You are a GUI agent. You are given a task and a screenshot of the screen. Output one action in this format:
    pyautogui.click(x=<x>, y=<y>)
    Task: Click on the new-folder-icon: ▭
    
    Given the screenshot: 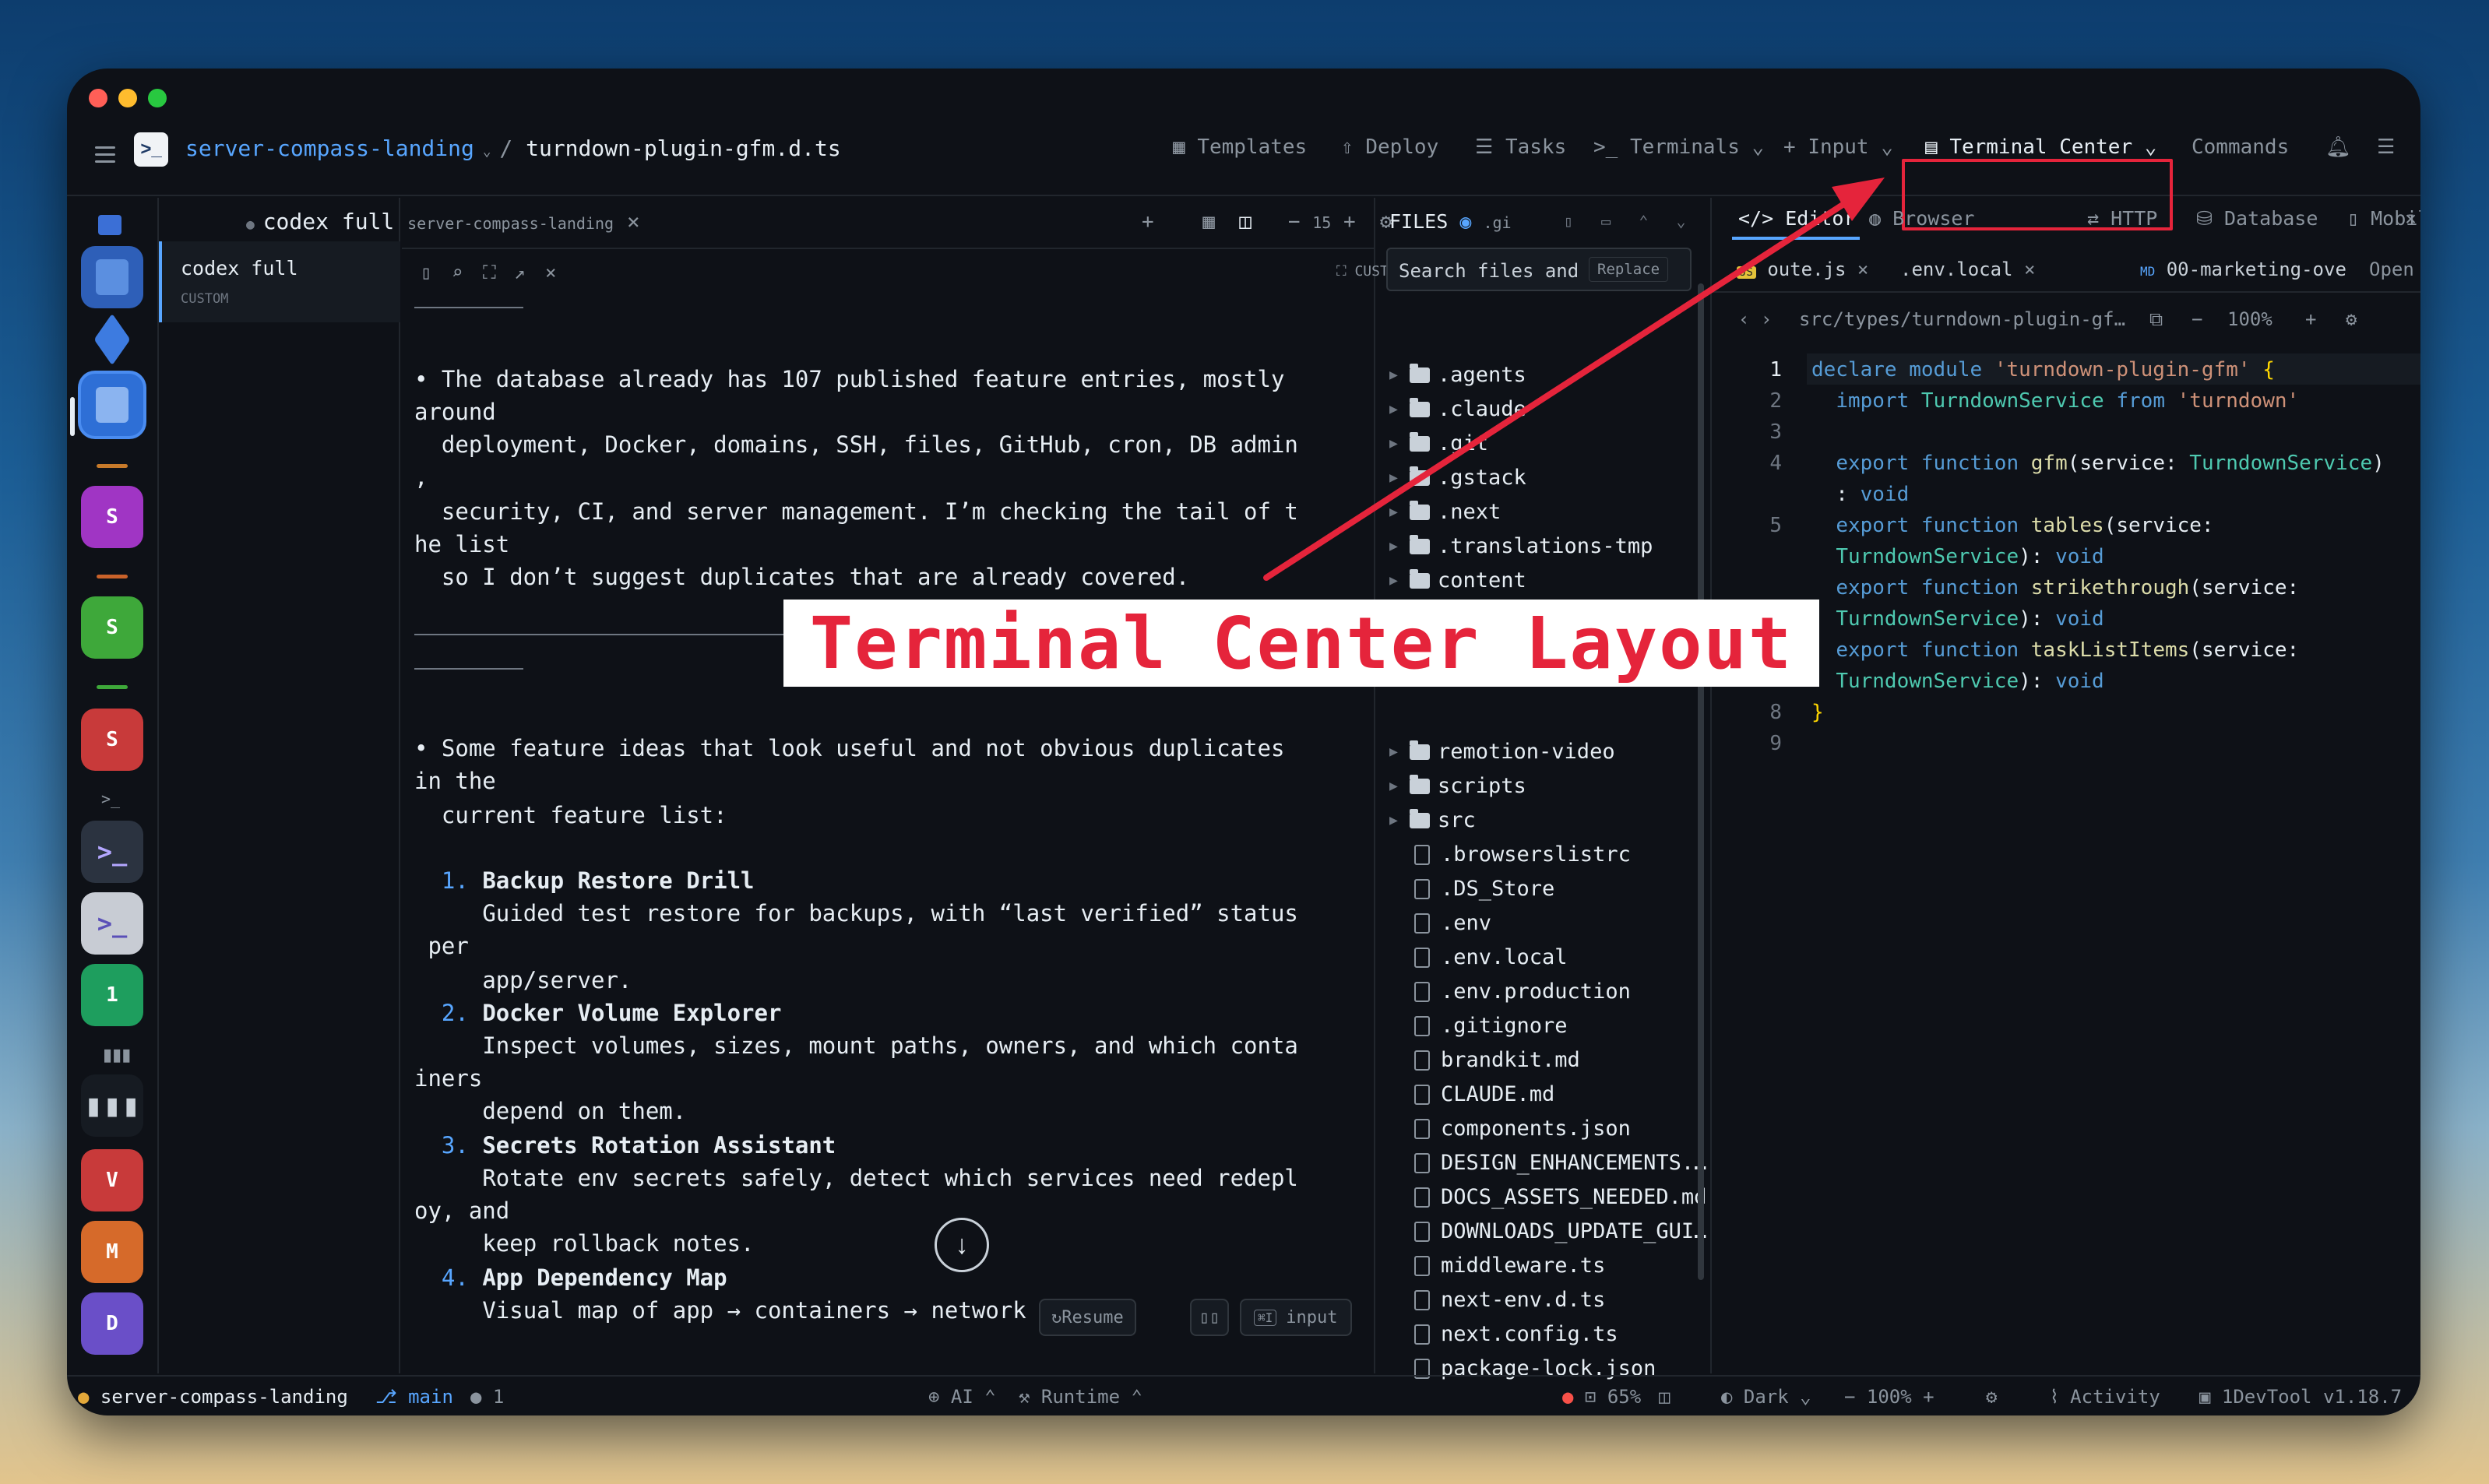 What is the action you would take?
    pyautogui.click(x=1606, y=221)
    